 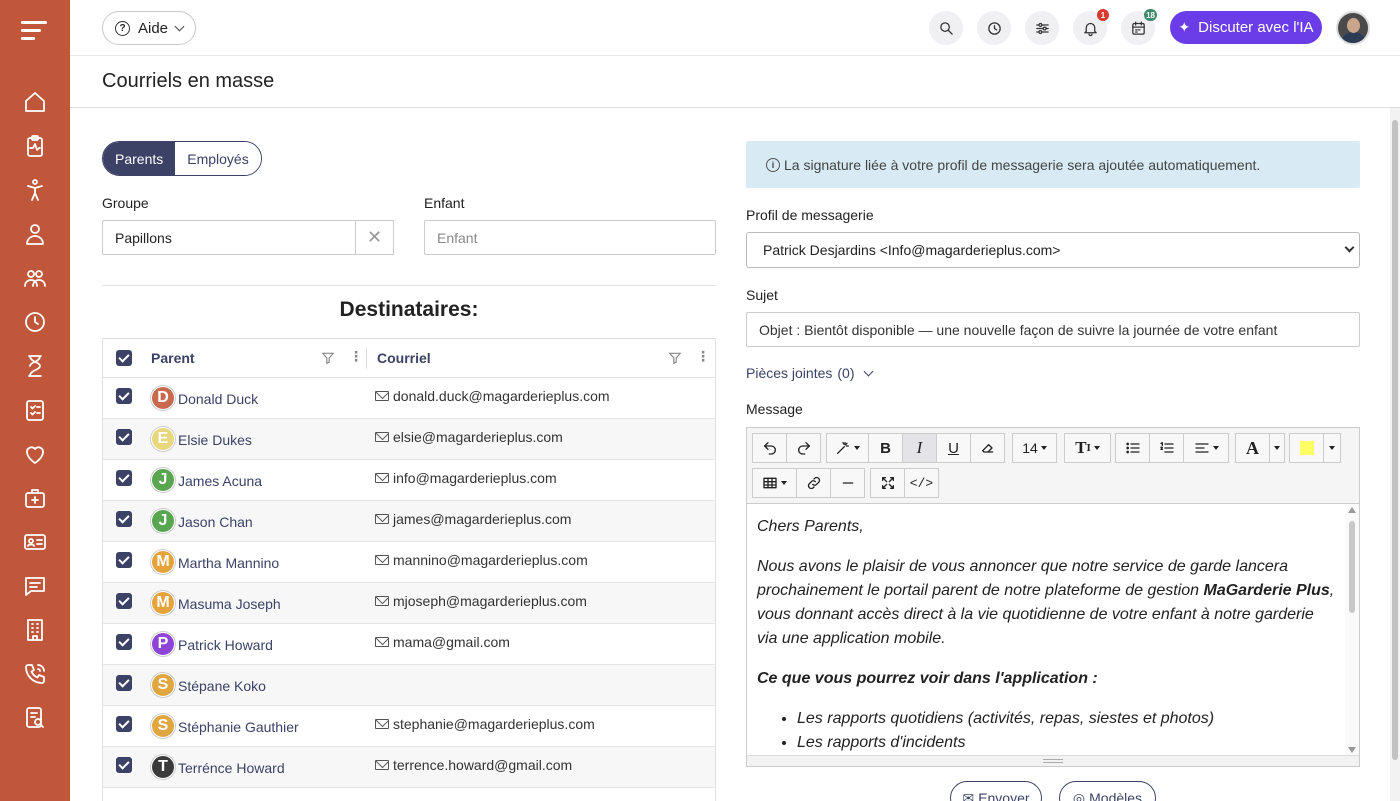 I want to click on table-row: E Elsie Dukes elsie@magarderieplus.com, so click(x=409, y=439).